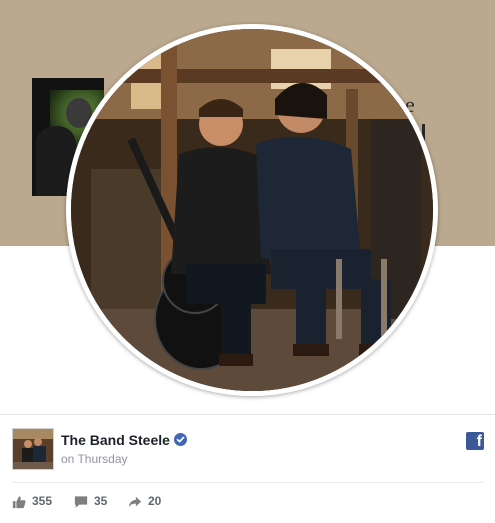  Describe the element at coordinates (81, 502) in the screenshot. I see `comment-icon` at that location.